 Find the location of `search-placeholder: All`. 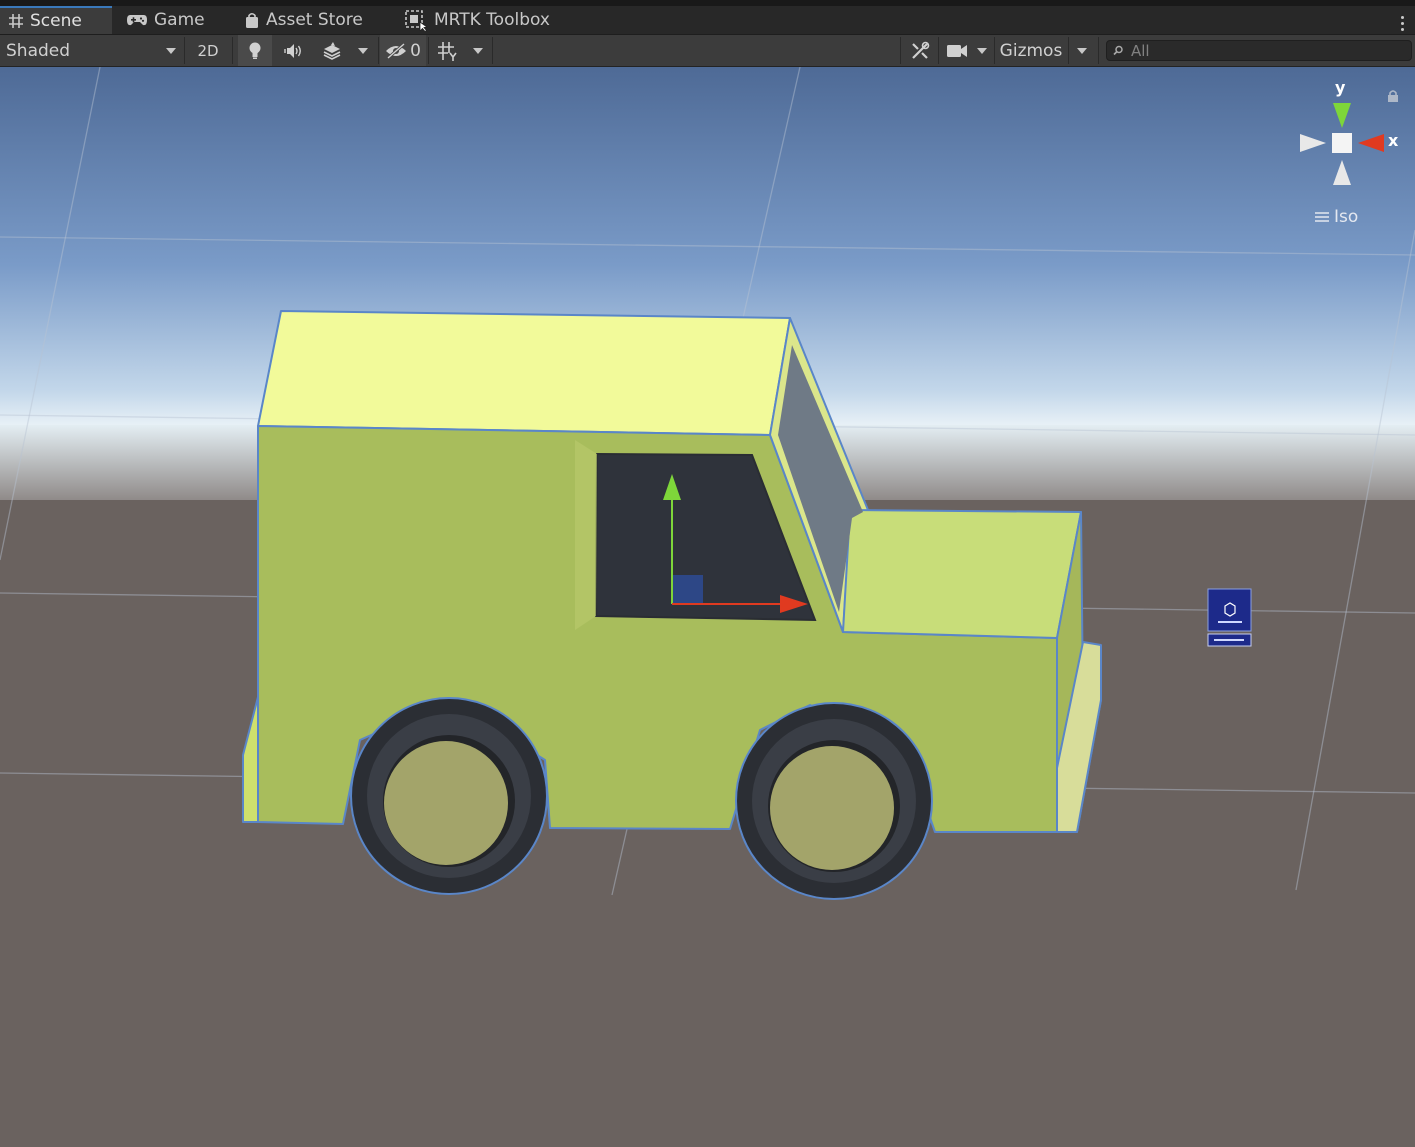

search-placeholder: All is located at coordinates (1140, 50).